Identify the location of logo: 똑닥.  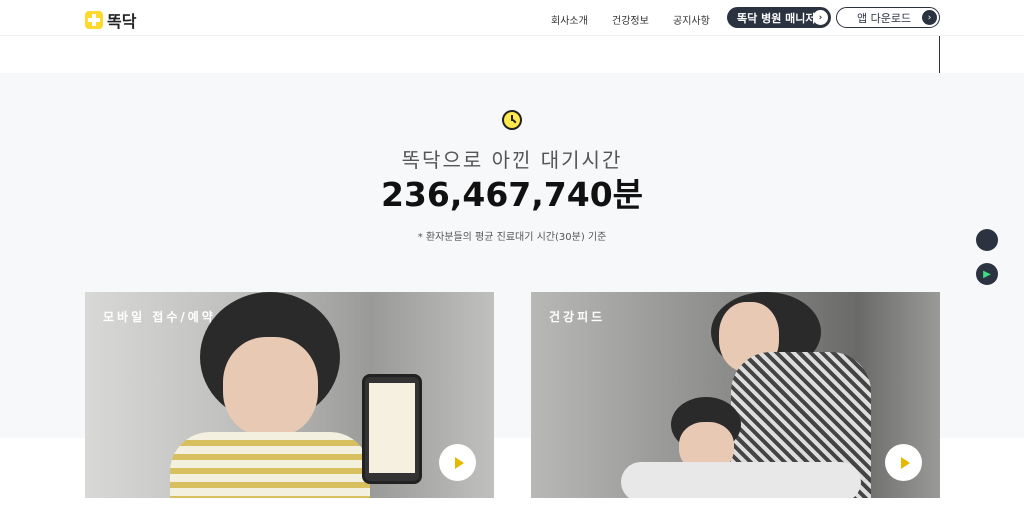
(110, 20).